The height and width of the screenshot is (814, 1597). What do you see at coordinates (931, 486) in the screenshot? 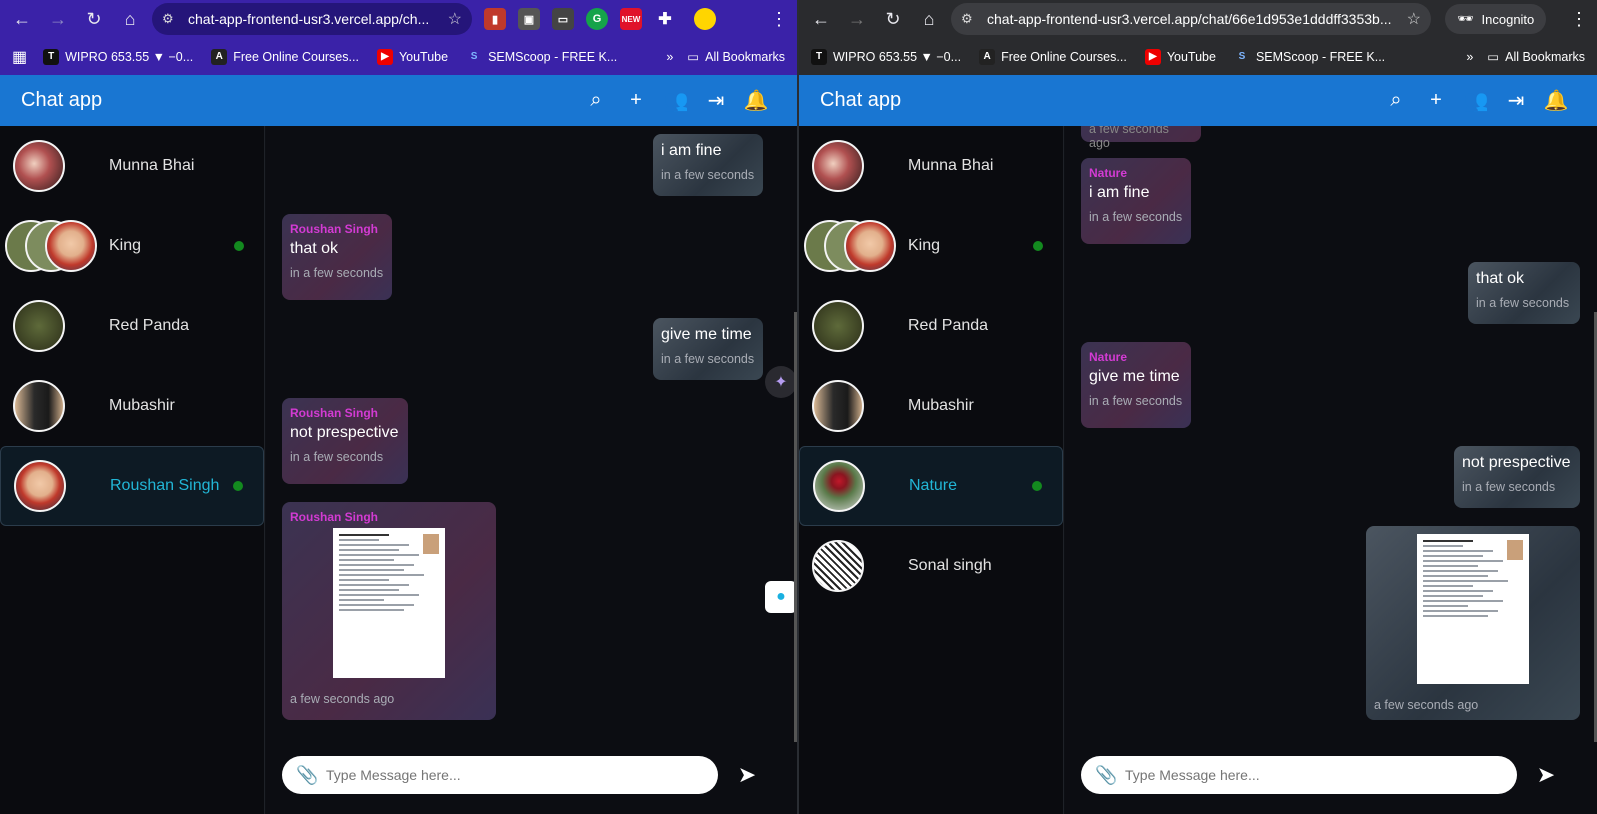
I see `chat-item-active: Nature` at bounding box center [931, 486].